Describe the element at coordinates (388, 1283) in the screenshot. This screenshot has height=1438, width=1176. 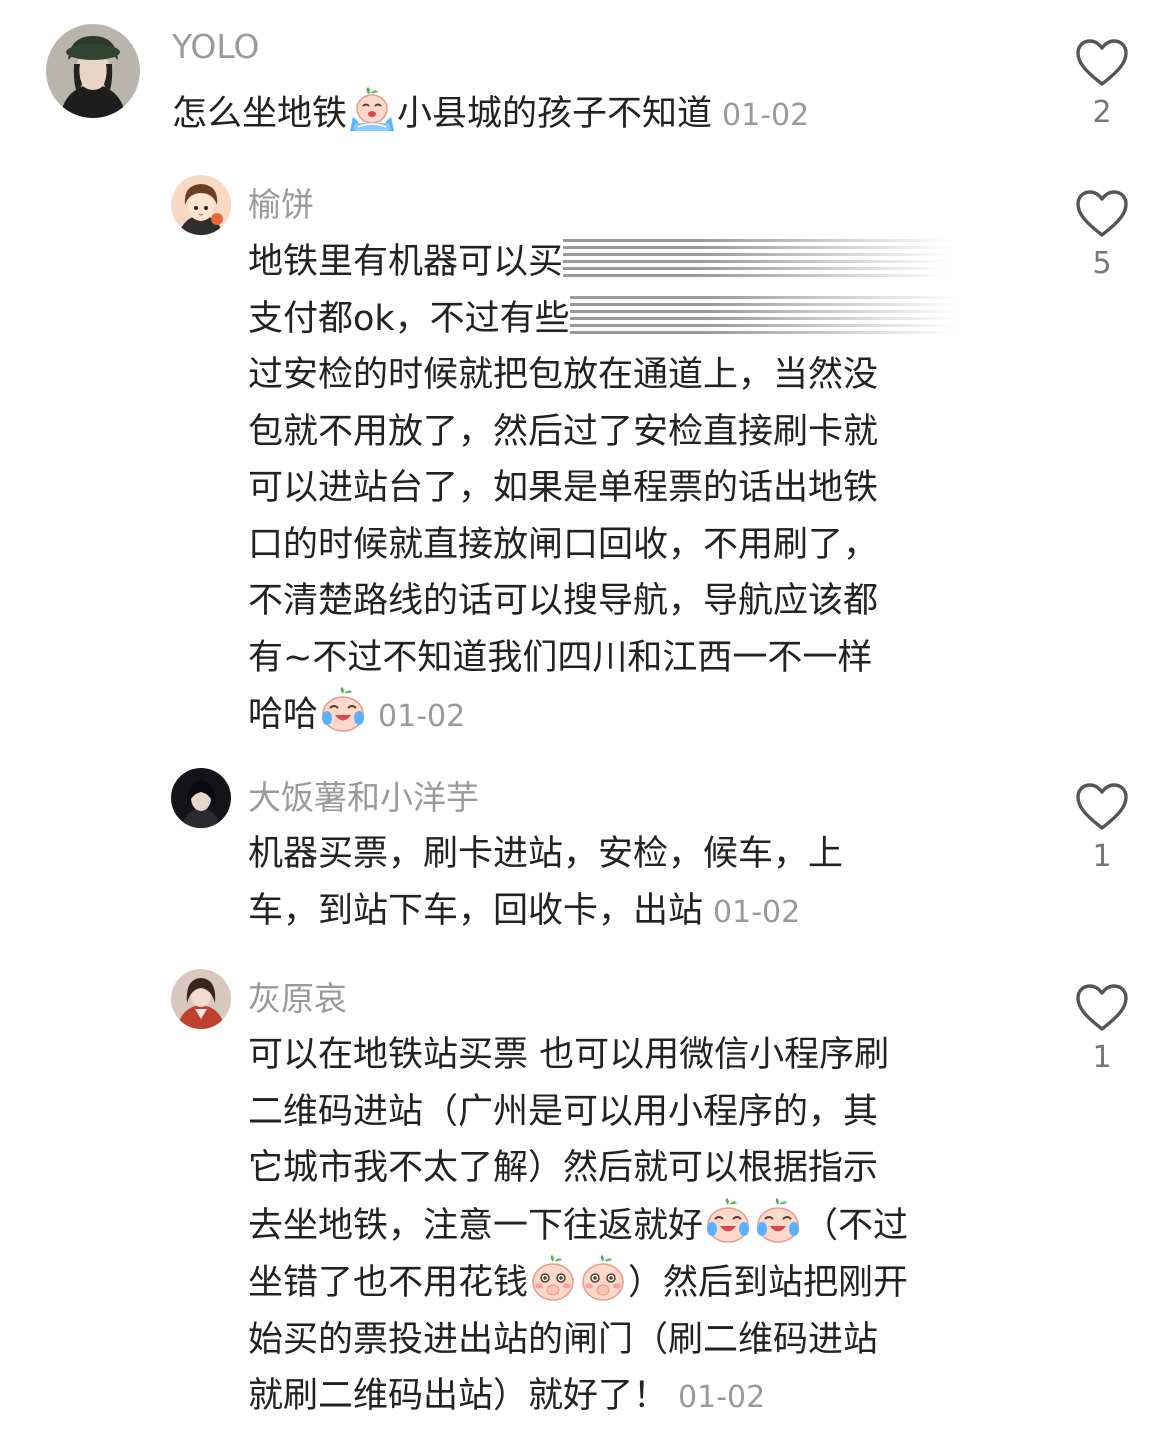
I see `comment-text-line: 坐错了也不用花钱` at that location.